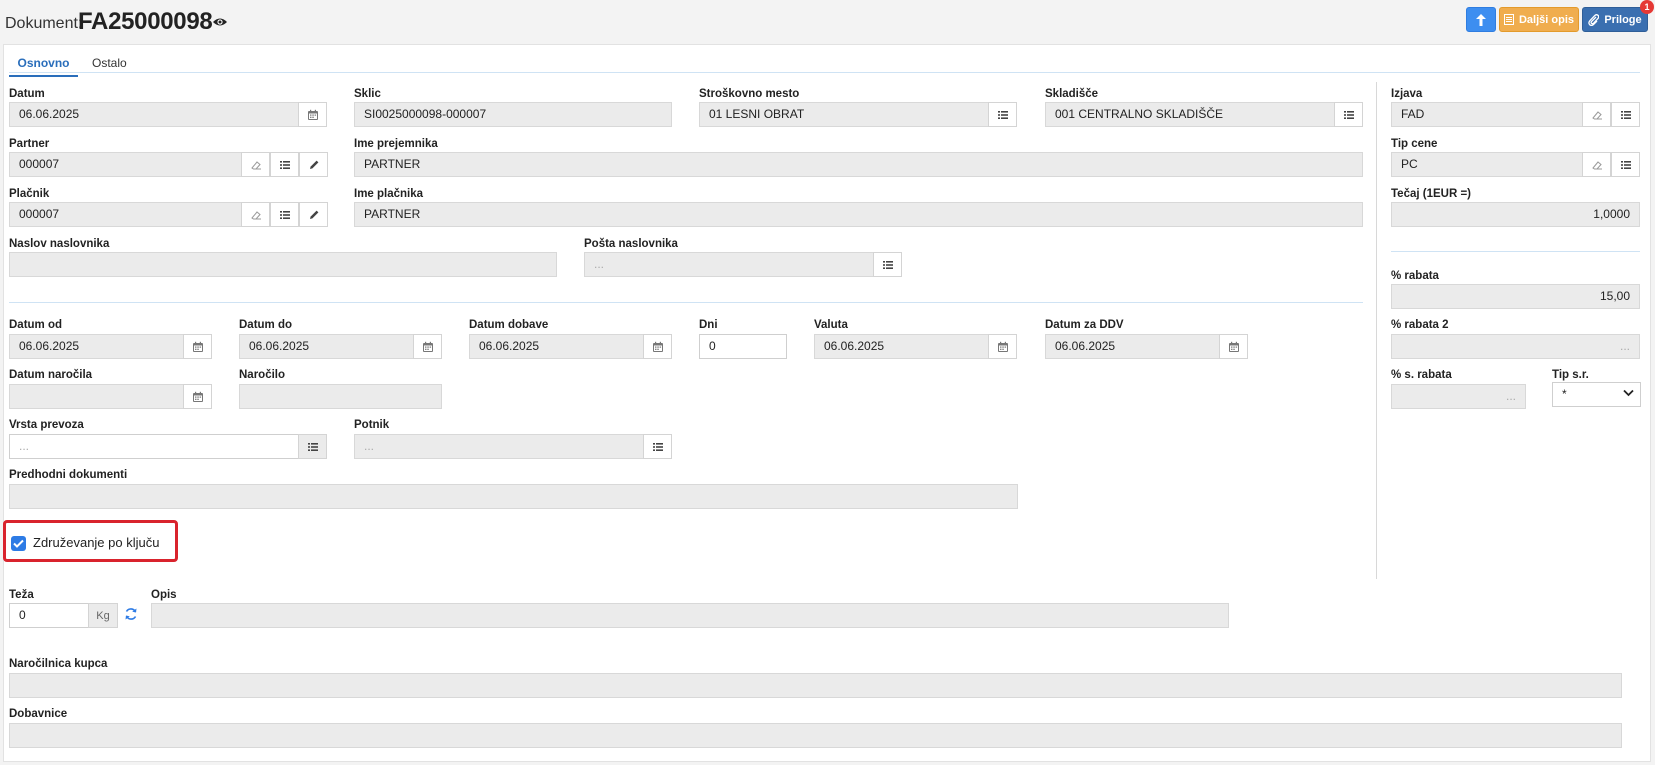 The width and height of the screenshot is (1655, 765). I want to click on partner-clear-button, so click(255, 164).